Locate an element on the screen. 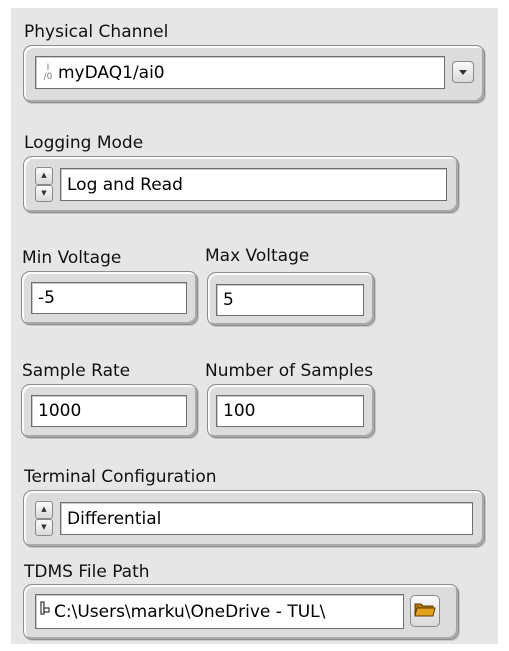 This screenshot has height=651, width=509. folder-icon is located at coordinates (425, 611).